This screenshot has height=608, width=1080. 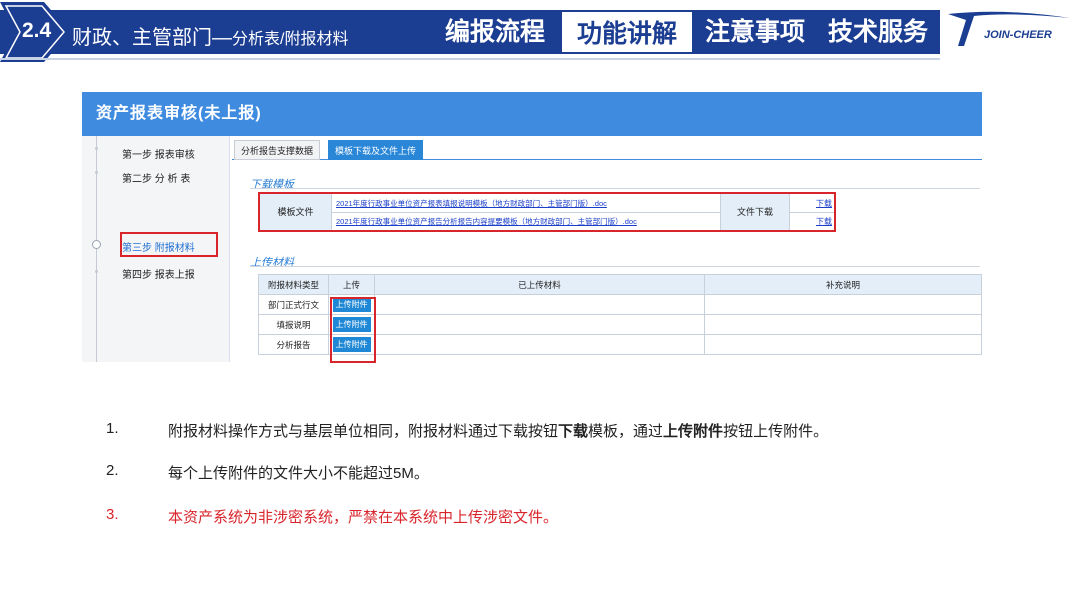 What do you see at coordinates (626, 431) in the screenshot?
I see `note-text-part: 模板，通过` at bounding box center [626, 431].